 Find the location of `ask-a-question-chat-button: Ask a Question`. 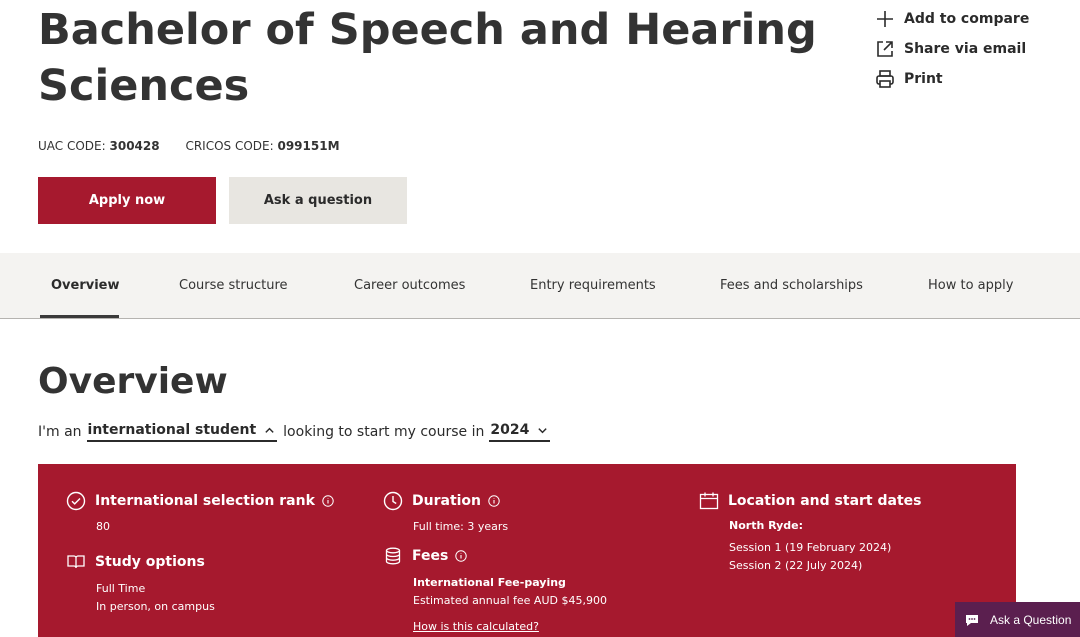

ask-a-question-chat-button: Ask a Question is located at coordinates (1017, 619).